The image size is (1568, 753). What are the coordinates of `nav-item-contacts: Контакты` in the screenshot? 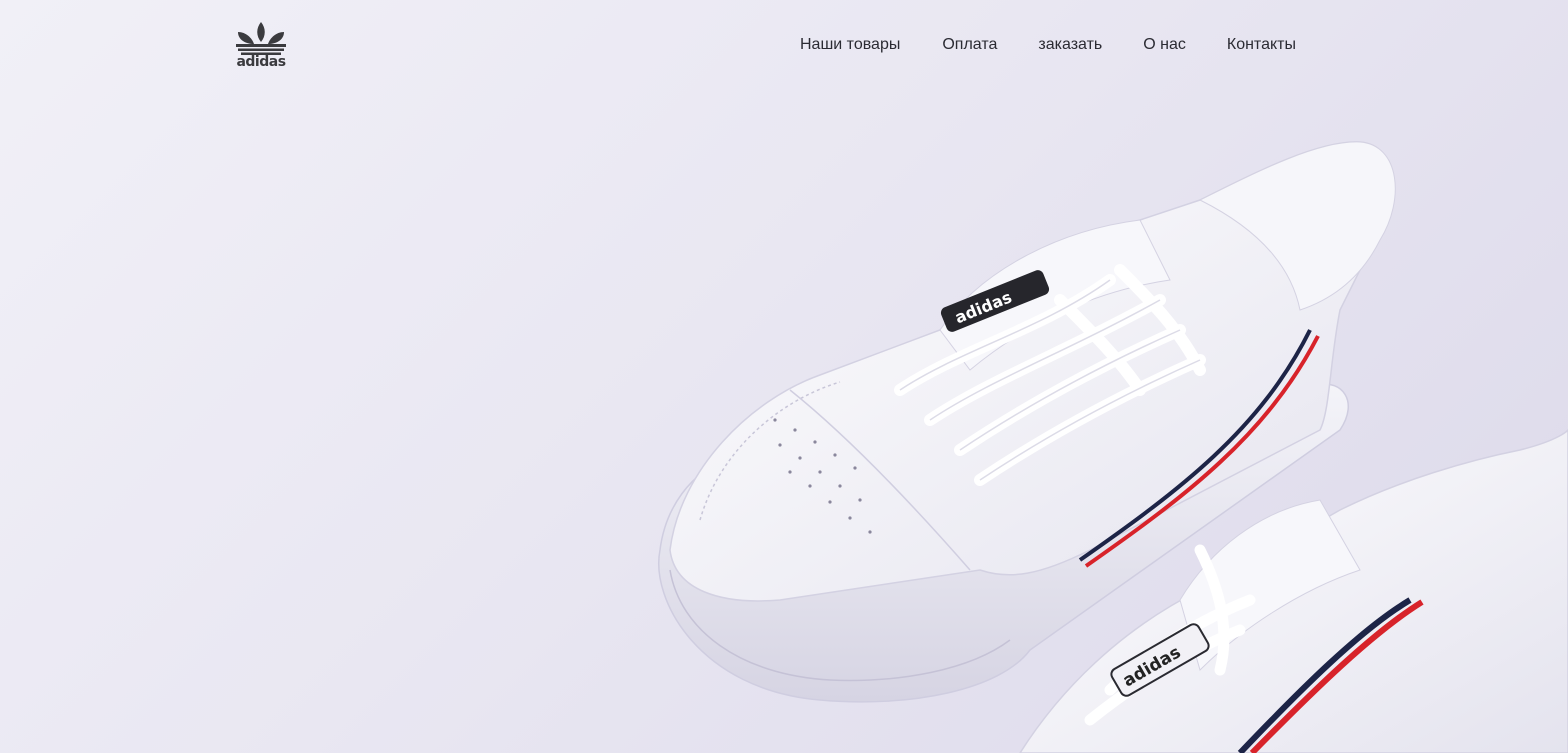 It's located at (1261, 45).